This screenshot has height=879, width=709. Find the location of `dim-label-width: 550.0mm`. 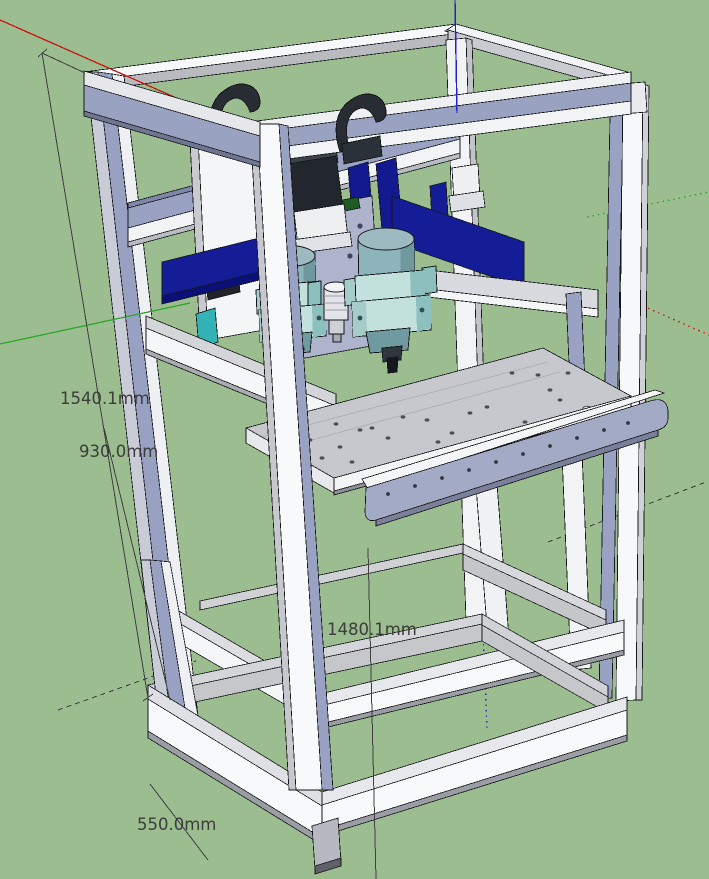

dim-label-width: 550.0mm is located at coordinates (176, 824).